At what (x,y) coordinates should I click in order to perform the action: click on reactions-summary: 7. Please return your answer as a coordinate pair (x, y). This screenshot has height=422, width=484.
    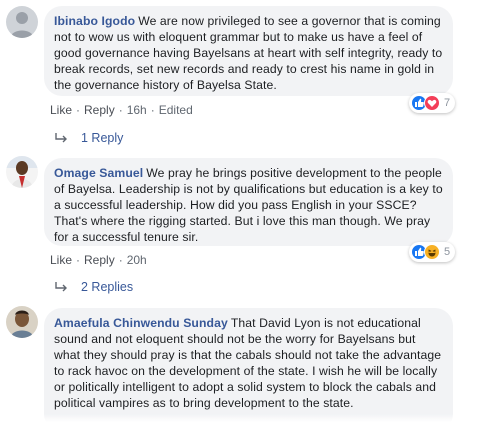
    Looking at the image, I should click on (432, 103).